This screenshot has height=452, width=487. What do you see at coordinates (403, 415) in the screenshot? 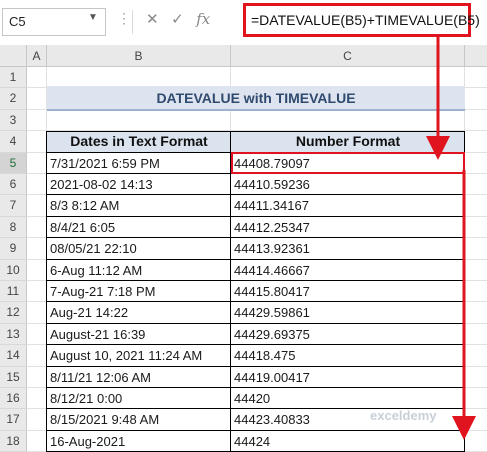
I see `watermark-logo: exceldemy` at bounding box center [403, 415].